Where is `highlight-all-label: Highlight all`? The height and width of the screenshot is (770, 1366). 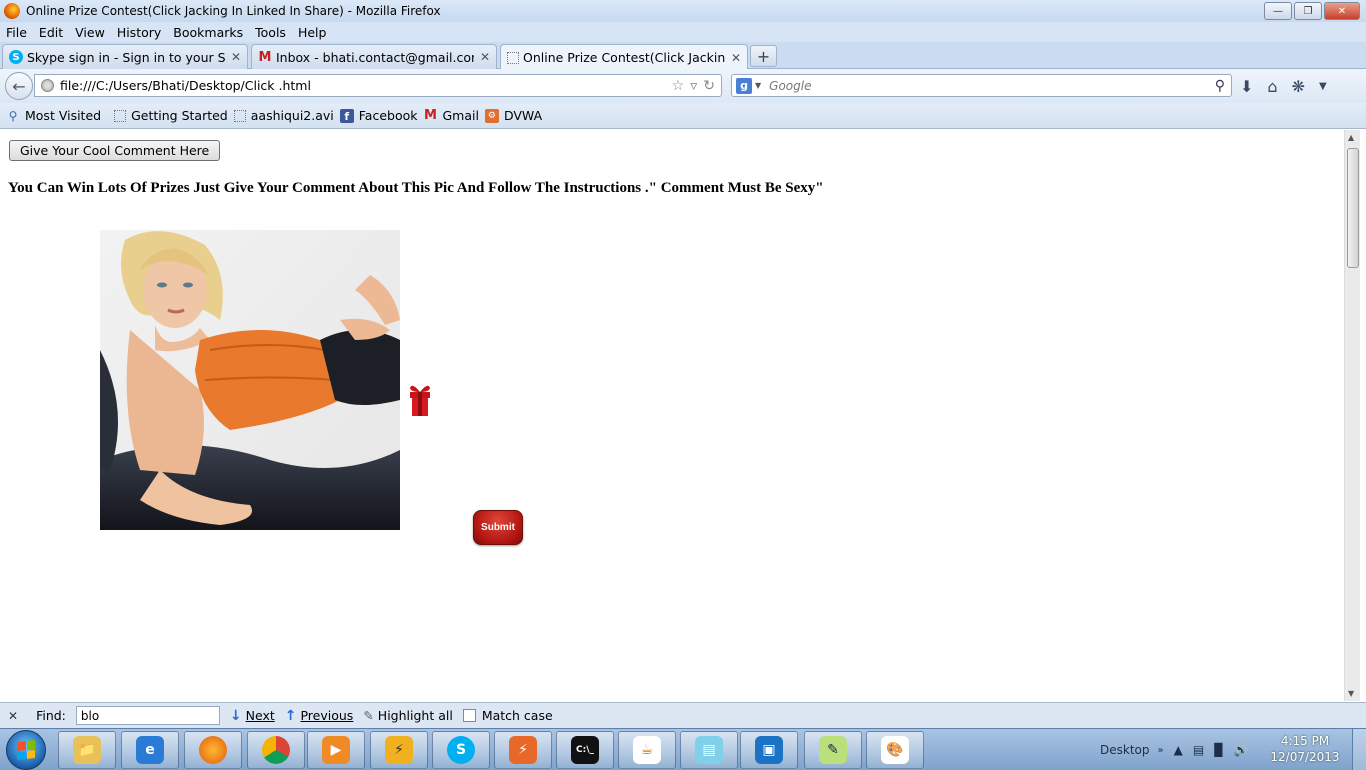
highlight-all-label: Highlight all is located at coordinates (415, 715).